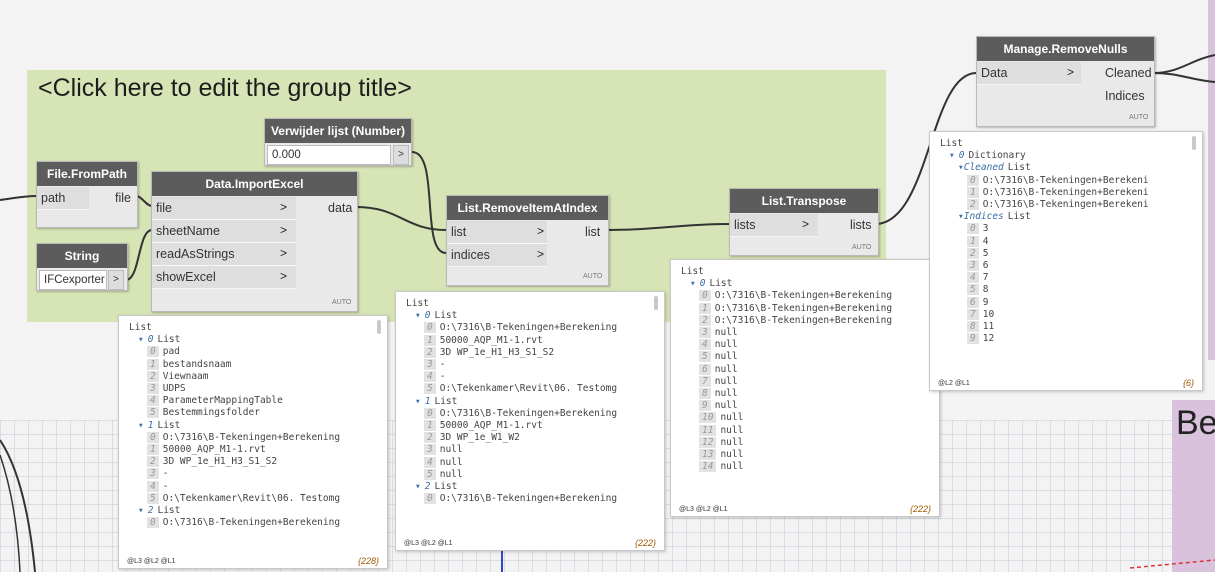 The height and width of the screenshot is (572, 1215). What do you see at coordinates (224, 254) in the screenshot?
I see `input-port-readasstrings: readAsStrings` at bounding box center [224, 254].